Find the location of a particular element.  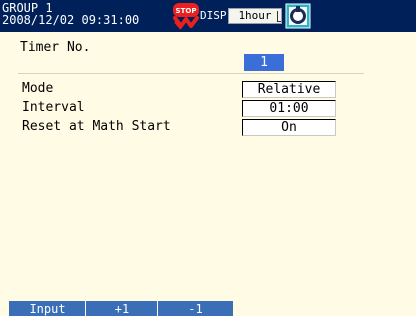

stop-icon-label: STOP is located at coordinates (186, 11).